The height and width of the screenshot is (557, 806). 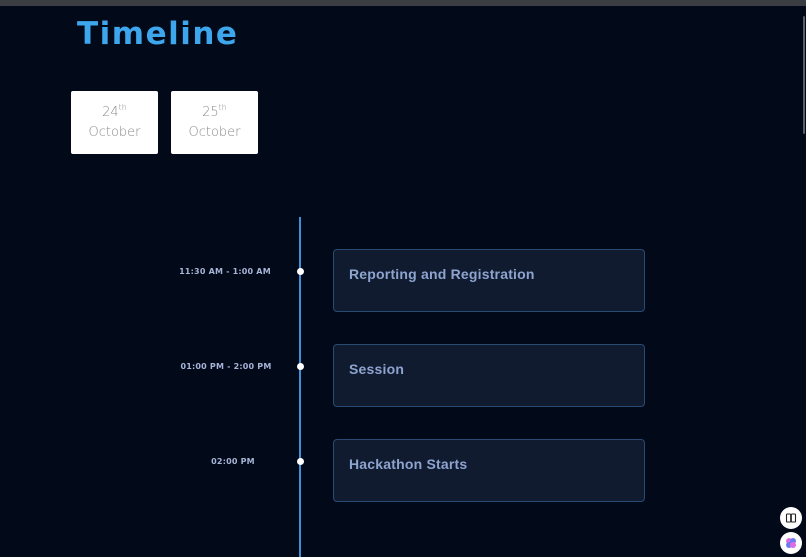 I want to click on event-time: 11:30 AM - 1:00 AM, so click(x=225, y=271).